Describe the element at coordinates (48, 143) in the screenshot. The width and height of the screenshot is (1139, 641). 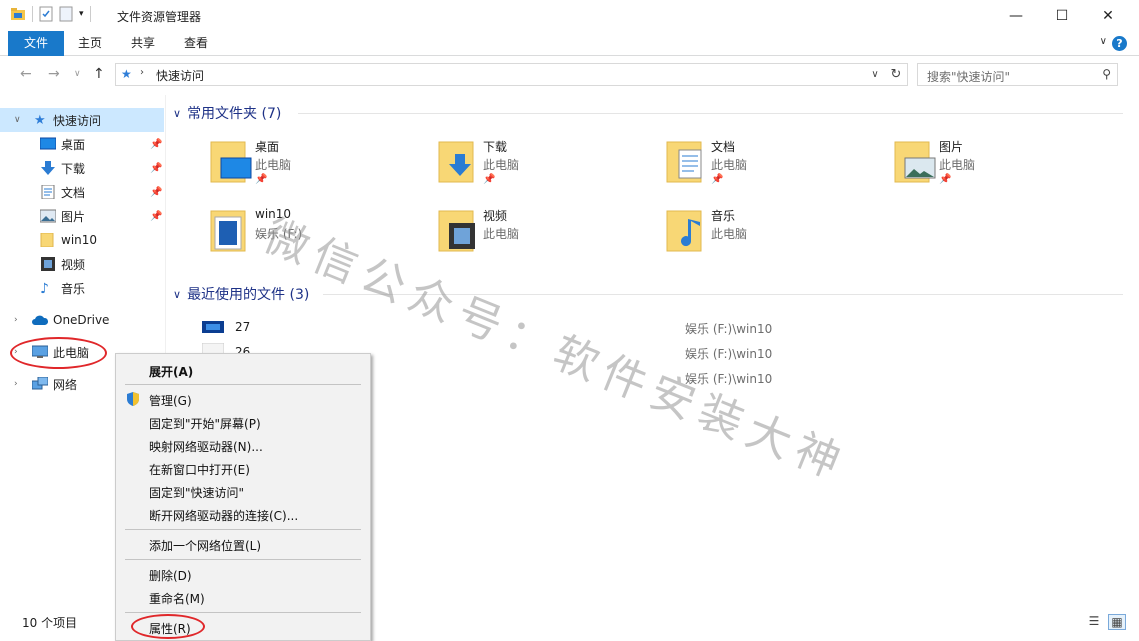
I see `desktop-icon` at that location.